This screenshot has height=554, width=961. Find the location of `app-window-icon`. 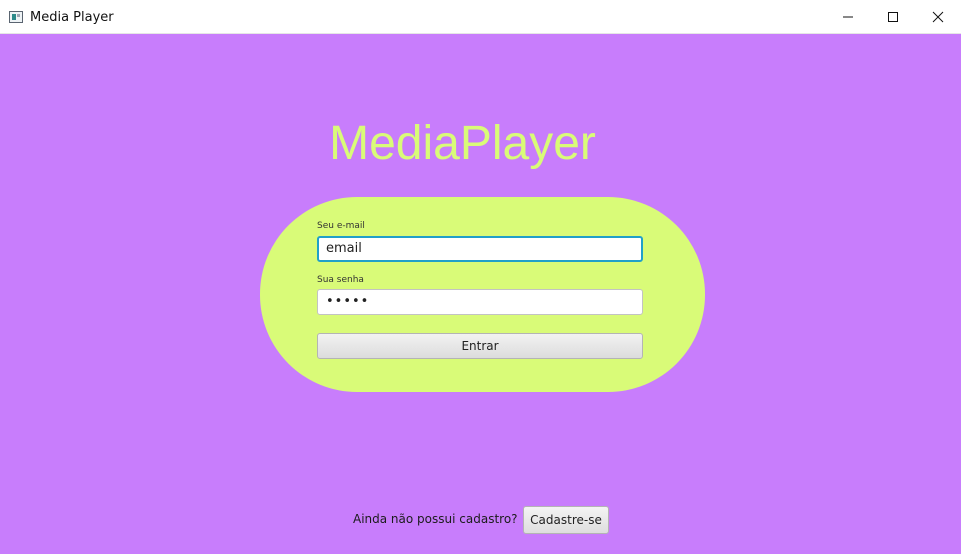

app-window-icon is located at coordinates (16, 17).